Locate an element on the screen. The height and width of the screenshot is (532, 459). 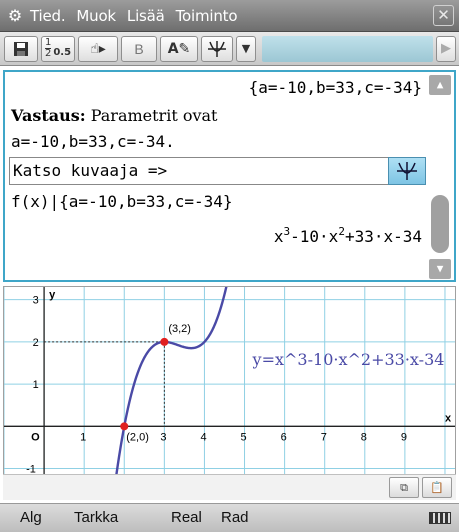
result-part-x: x is located at coordinates (278, 236).